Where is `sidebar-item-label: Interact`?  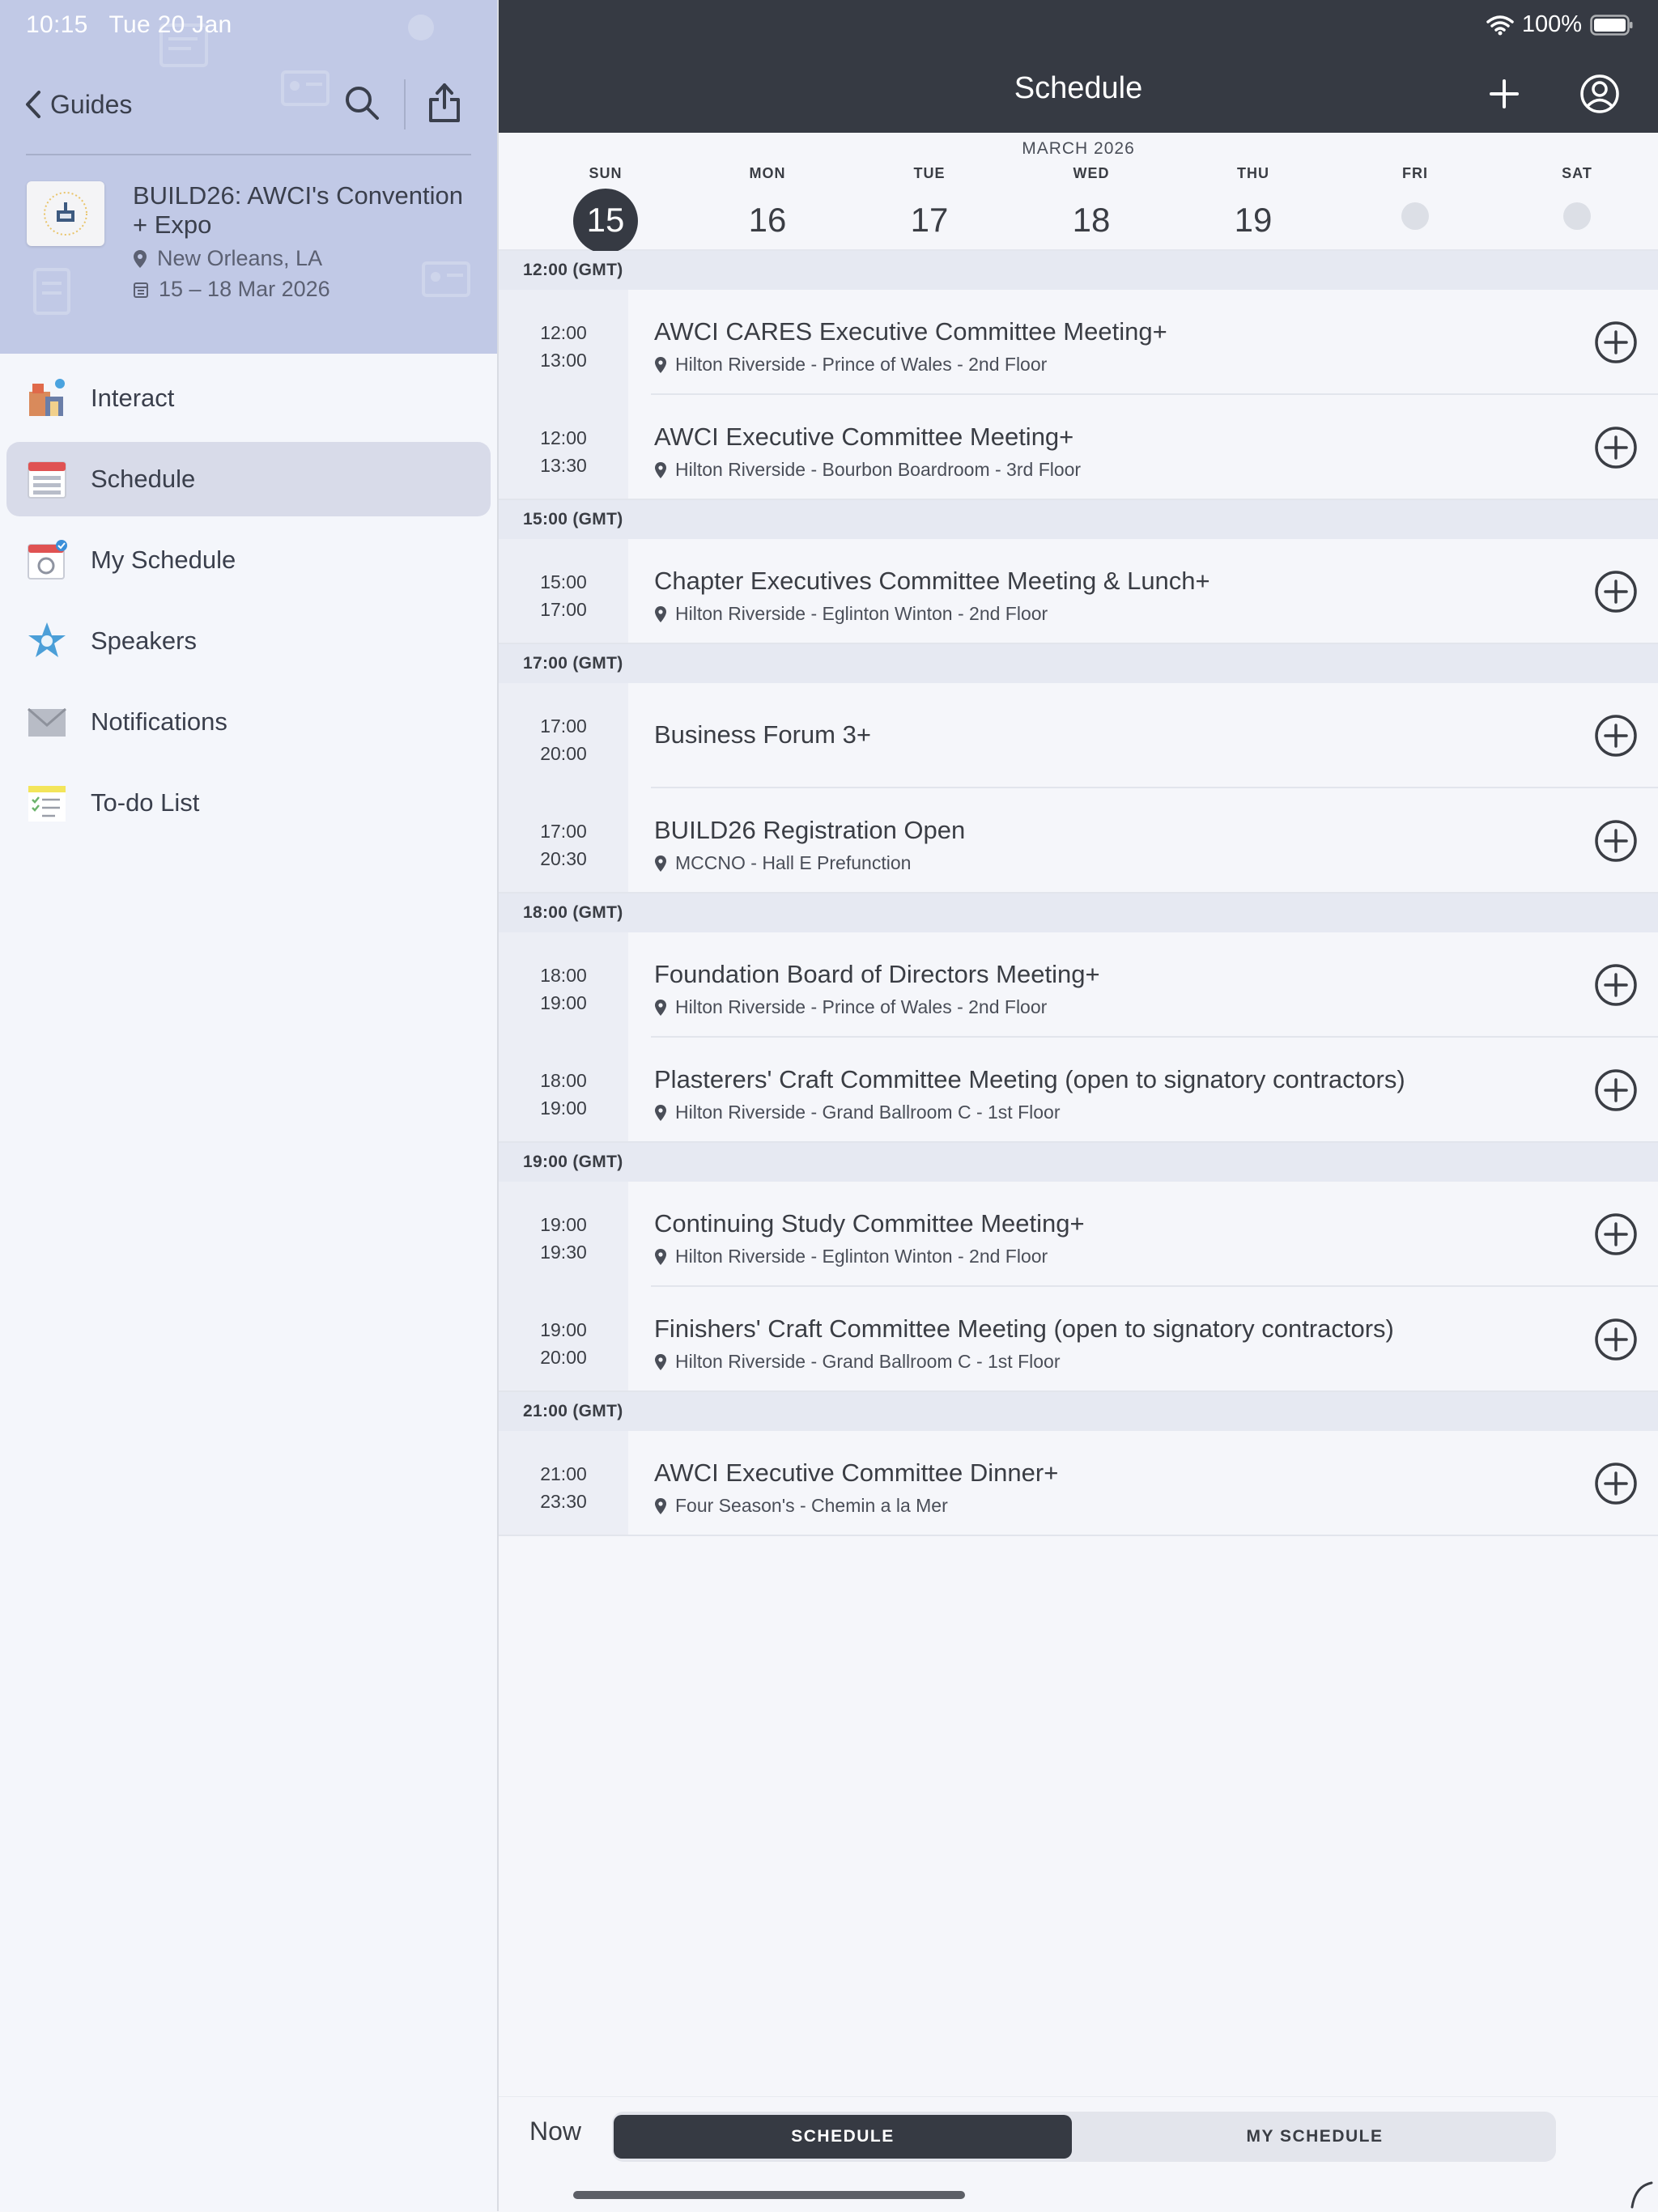 sidebar-item-label: Interact is located at coordinates (133, 398).